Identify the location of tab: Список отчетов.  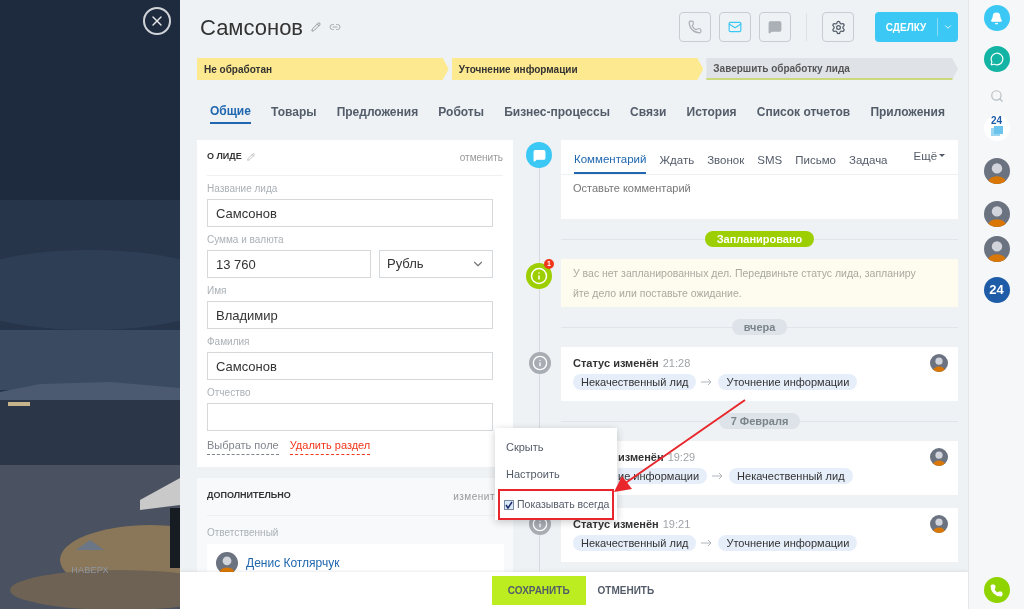
(803, 112).